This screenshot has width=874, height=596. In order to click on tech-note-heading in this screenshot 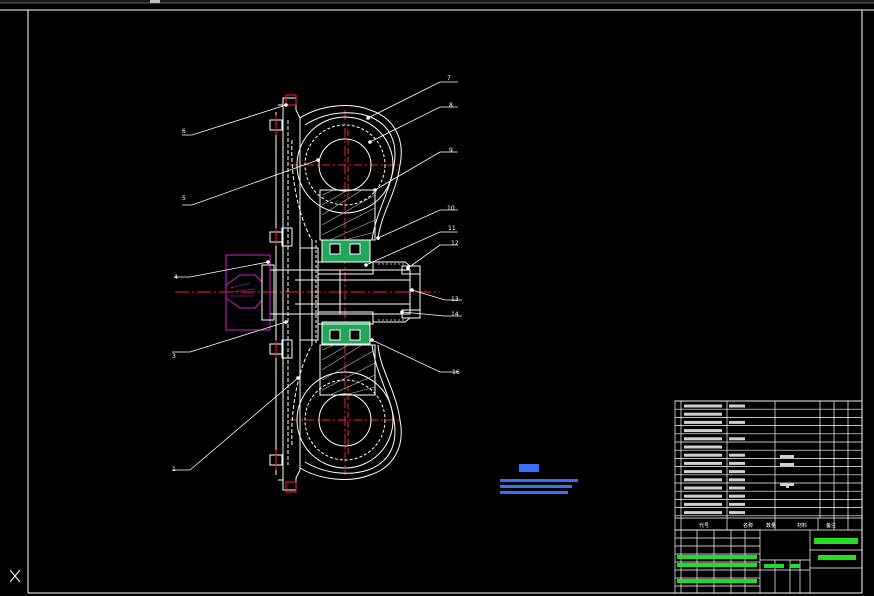, I will do `click(529, 468)`.